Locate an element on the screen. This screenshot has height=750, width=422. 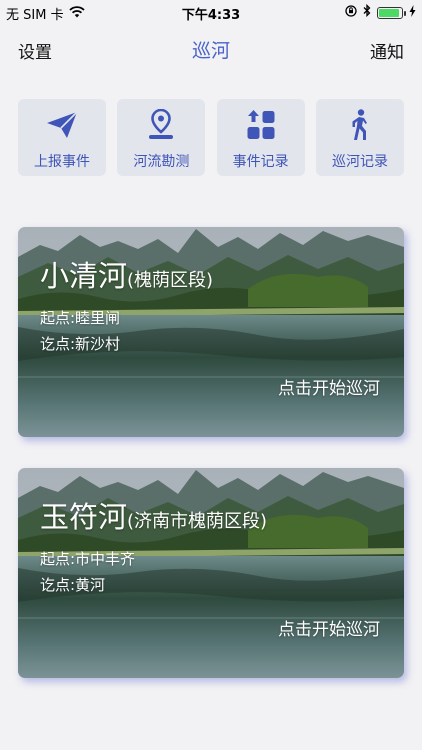
river-survey-button: 河流勘测 is located at coordinates (161, 137).